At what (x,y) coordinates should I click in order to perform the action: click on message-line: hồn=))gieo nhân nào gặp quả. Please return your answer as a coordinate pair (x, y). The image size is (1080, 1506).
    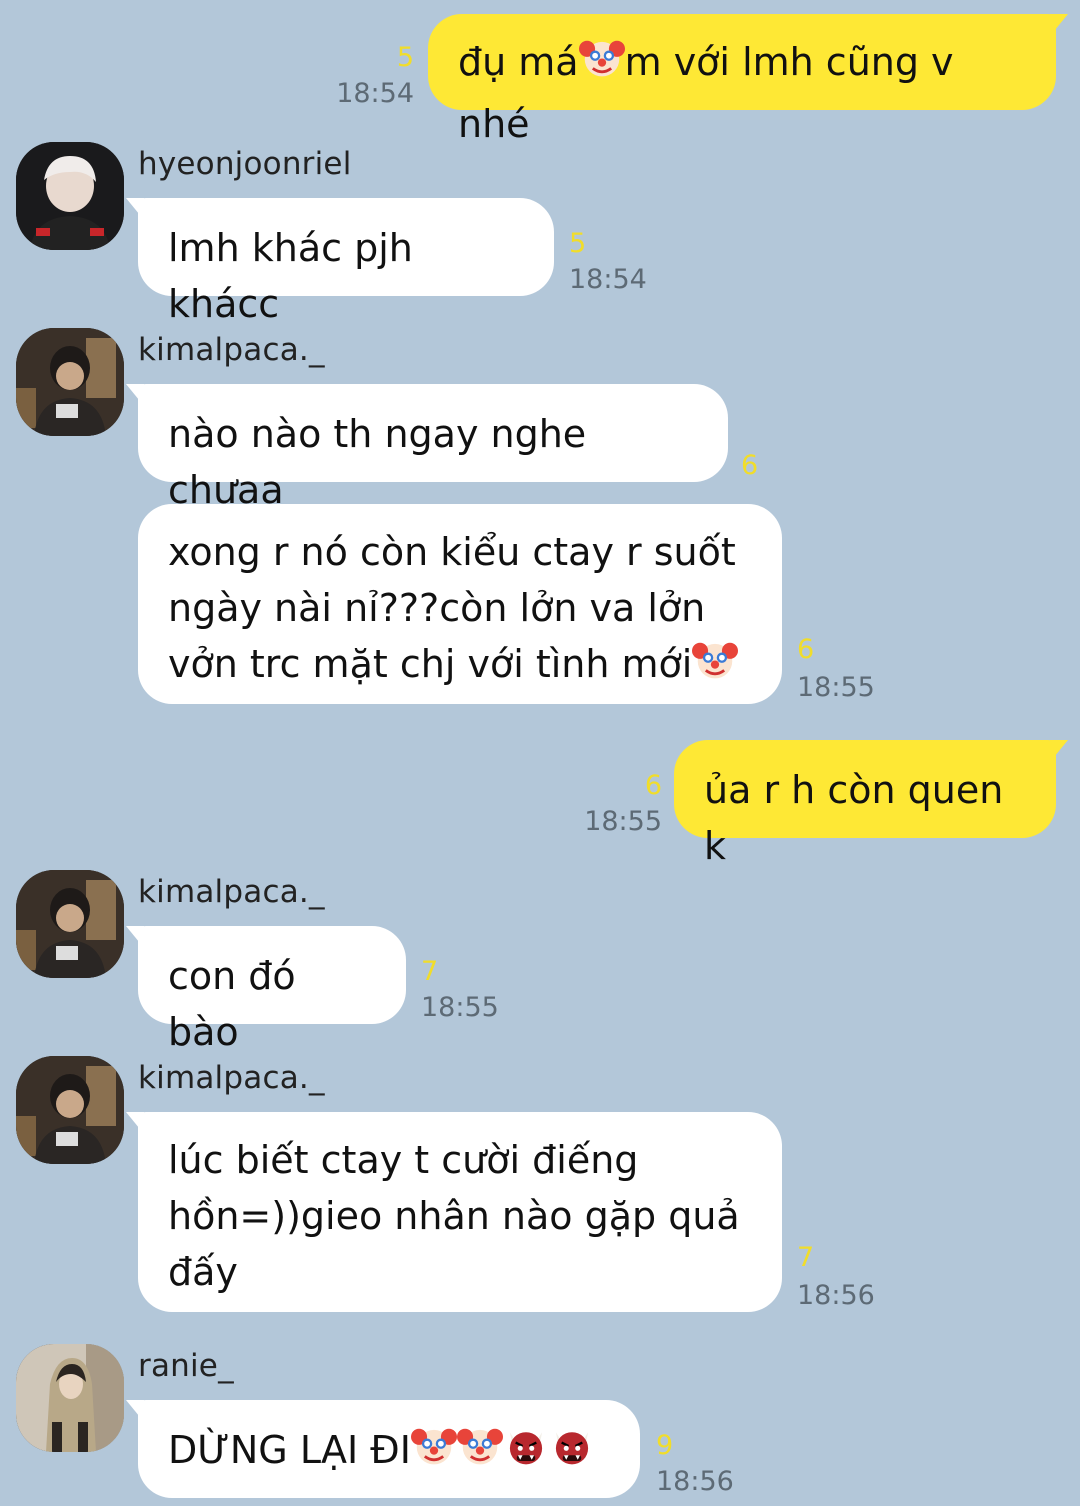
    Looking at the image, I should click on (454, 1216).